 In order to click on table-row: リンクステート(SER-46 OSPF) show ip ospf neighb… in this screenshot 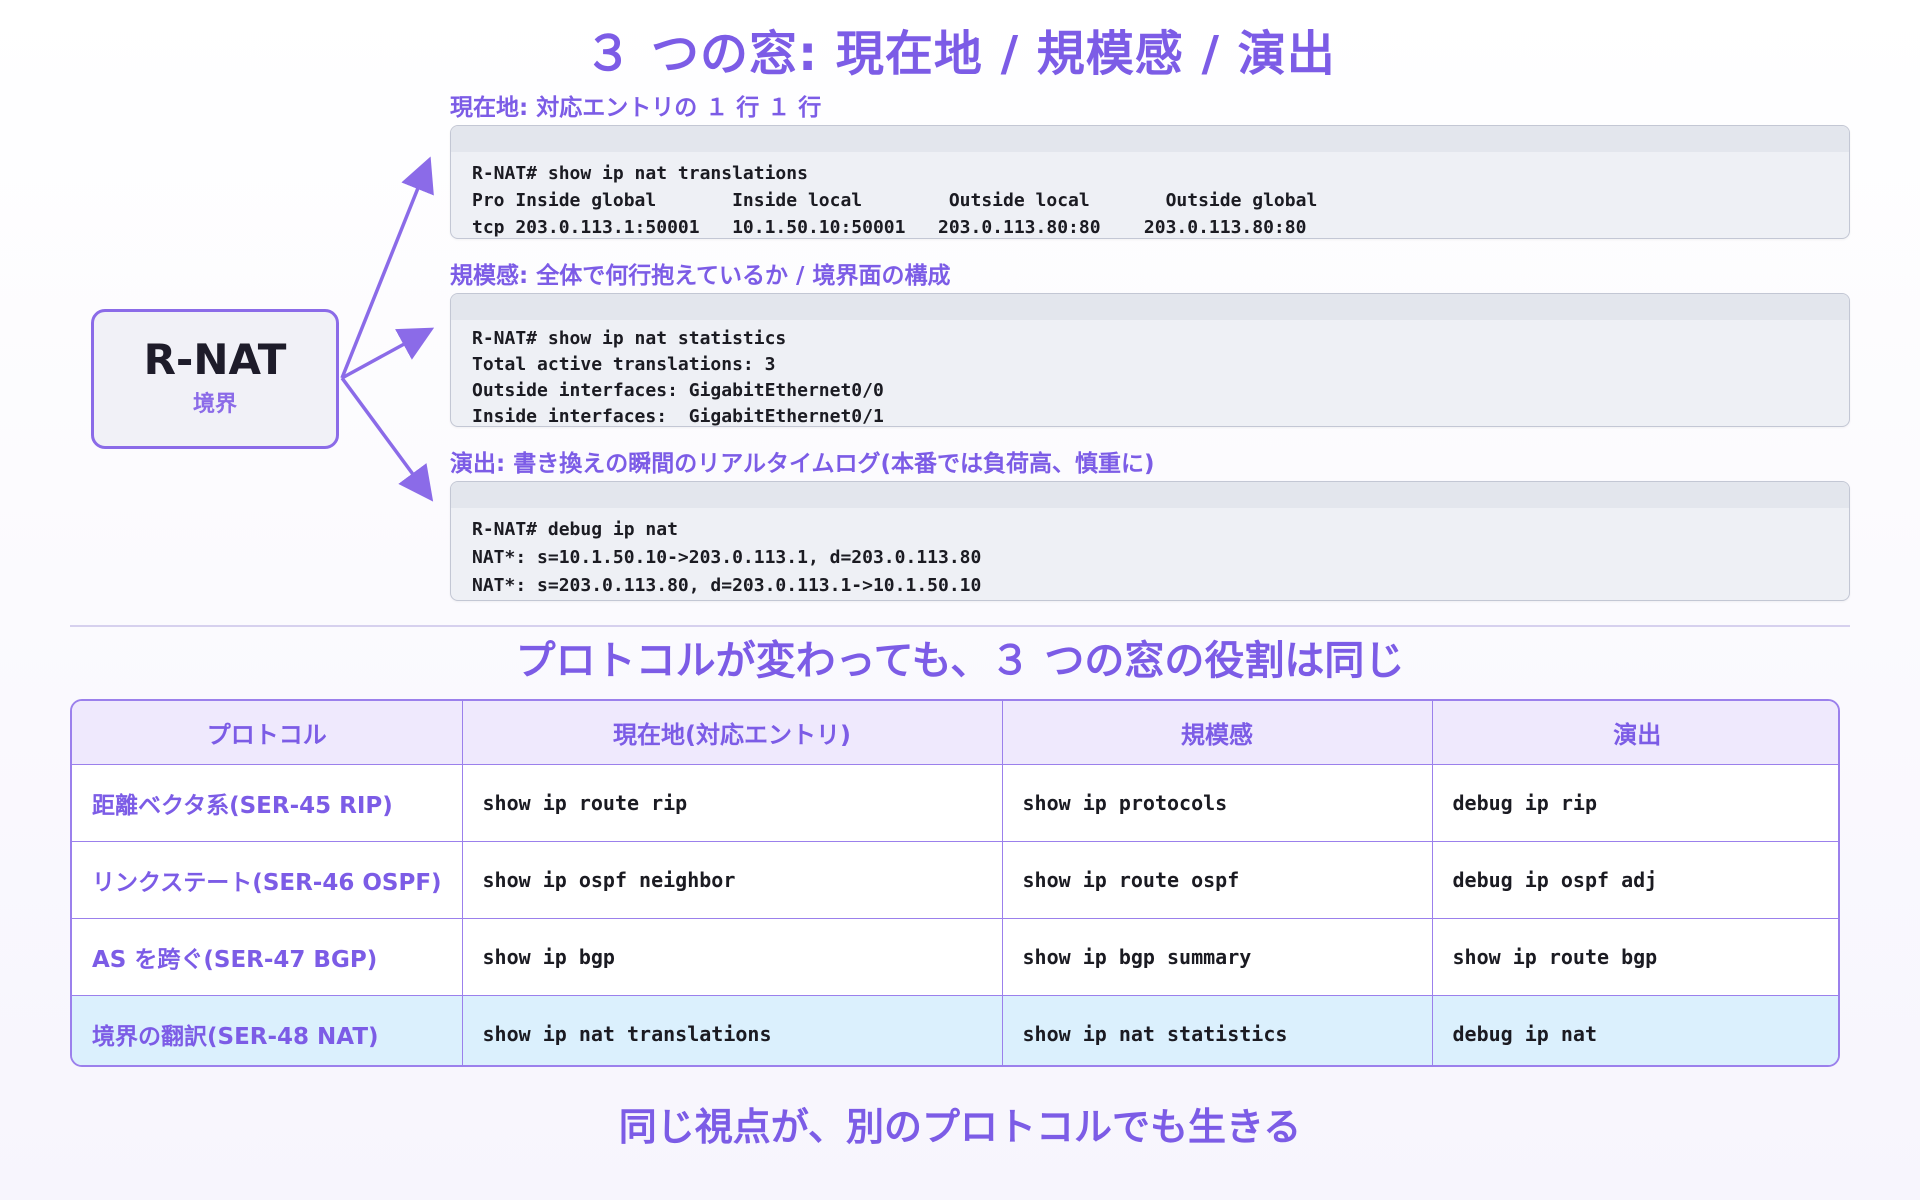, I will do `click(955, 880)`.